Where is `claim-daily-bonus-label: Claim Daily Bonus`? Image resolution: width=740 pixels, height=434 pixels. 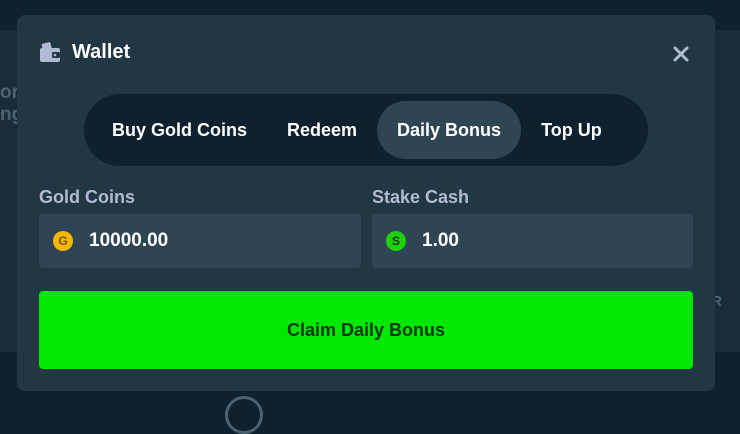
claim-daily-bonus-label: Claim Daily Bonus is located at coordinates (366, 329).